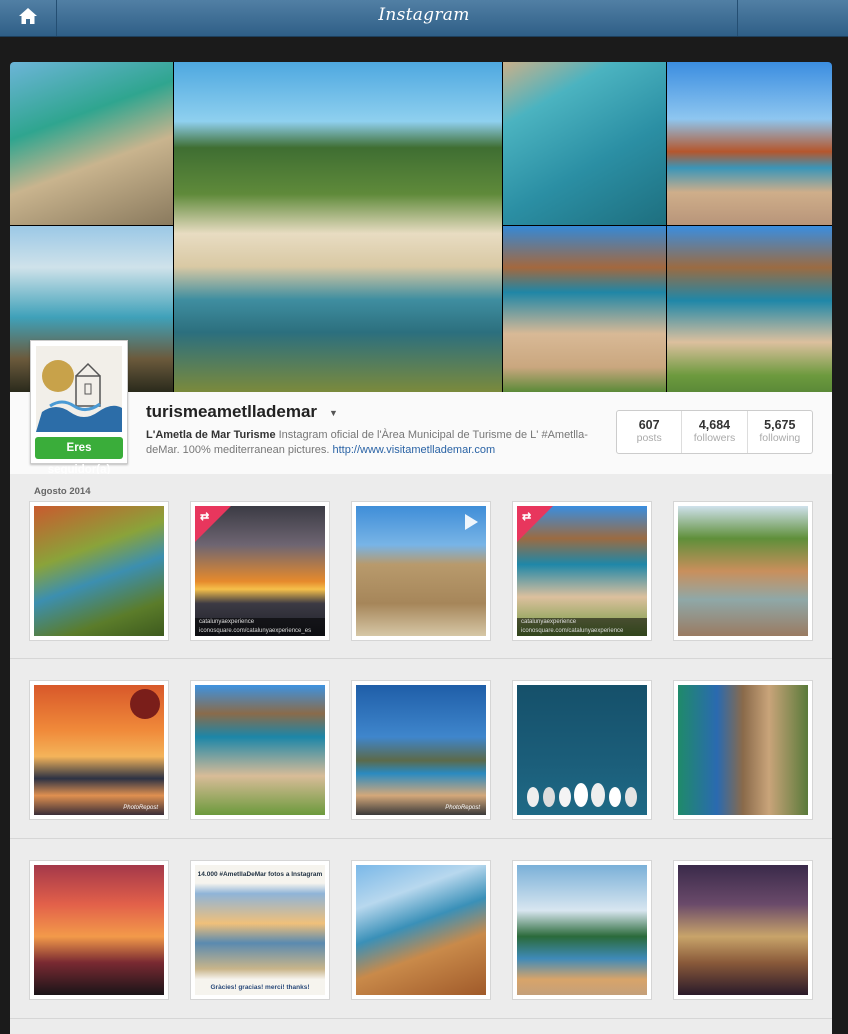  I want to click on instagram-logo: Instagram, so click(424, 15).